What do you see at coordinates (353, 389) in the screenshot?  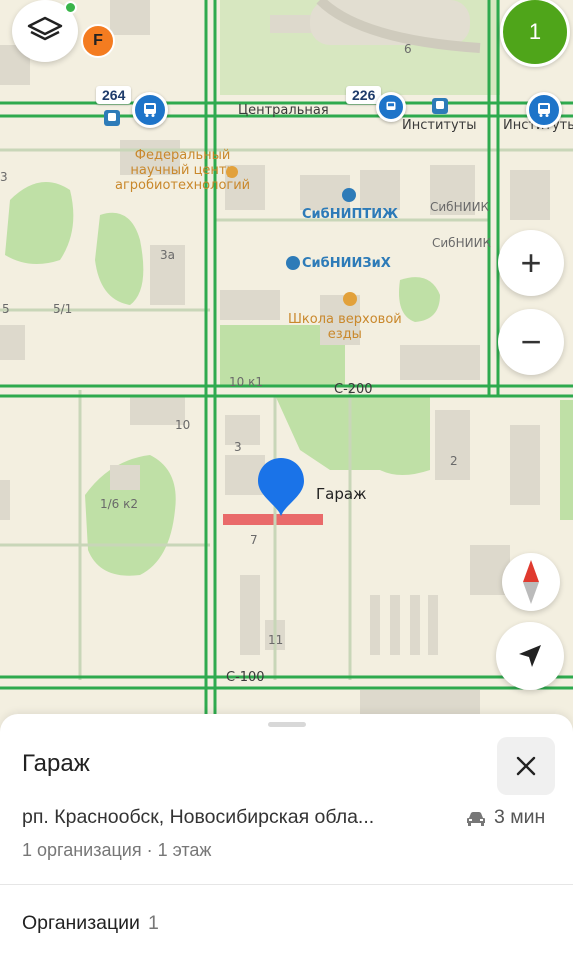 I see `street-label-s200: С-200` at bounding box center [353, 389].